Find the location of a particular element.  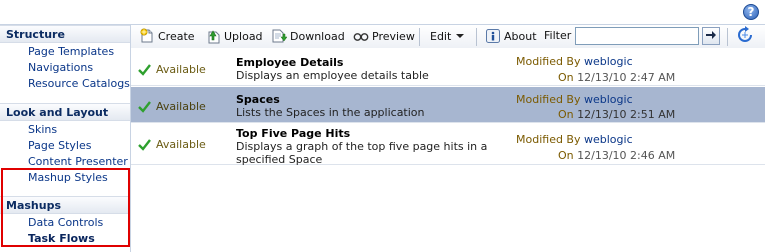

item-description: Lists the Spaces in the application is located at coordinates (330, 112).